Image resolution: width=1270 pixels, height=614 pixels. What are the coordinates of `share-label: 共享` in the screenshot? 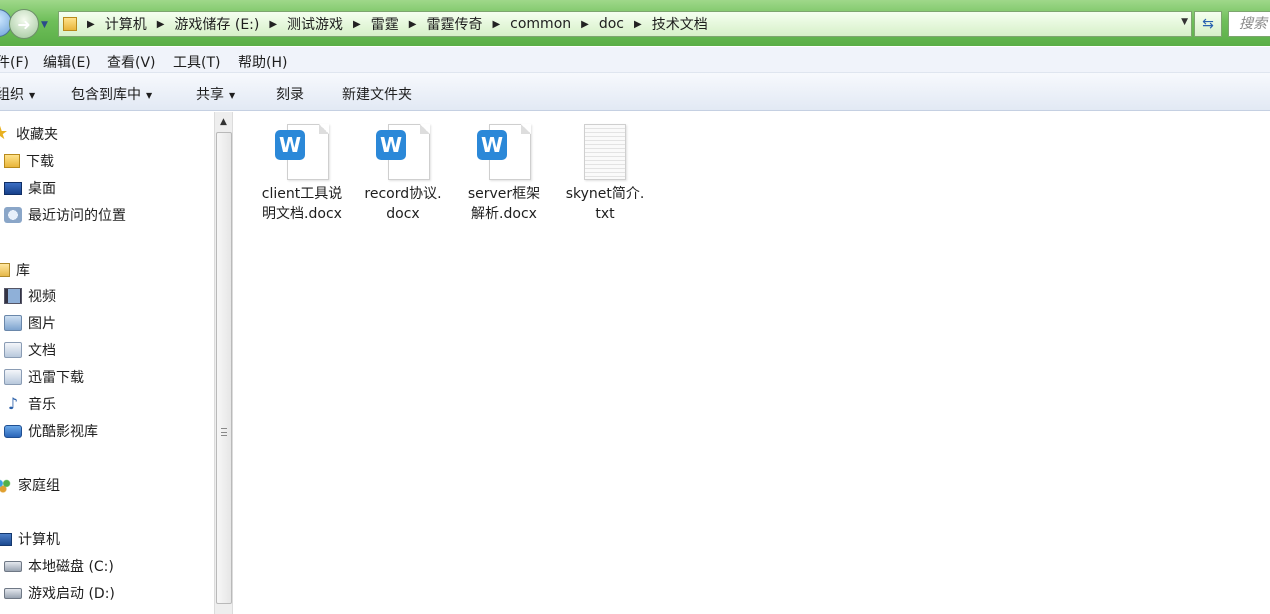 It's located at (210, 95).